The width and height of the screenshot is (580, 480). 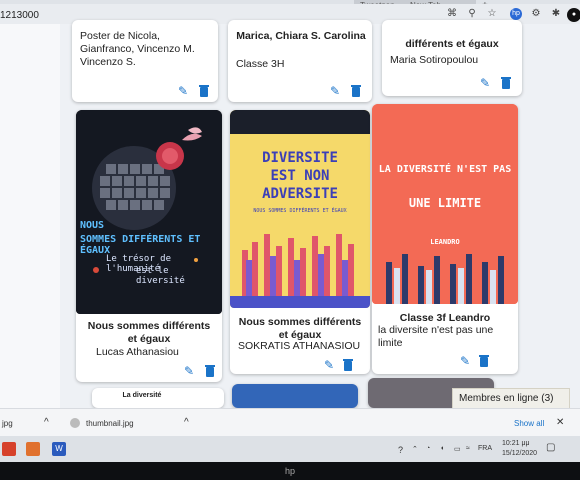 I want to click on wifi-icon: ≈, so click(x=468, y=448).